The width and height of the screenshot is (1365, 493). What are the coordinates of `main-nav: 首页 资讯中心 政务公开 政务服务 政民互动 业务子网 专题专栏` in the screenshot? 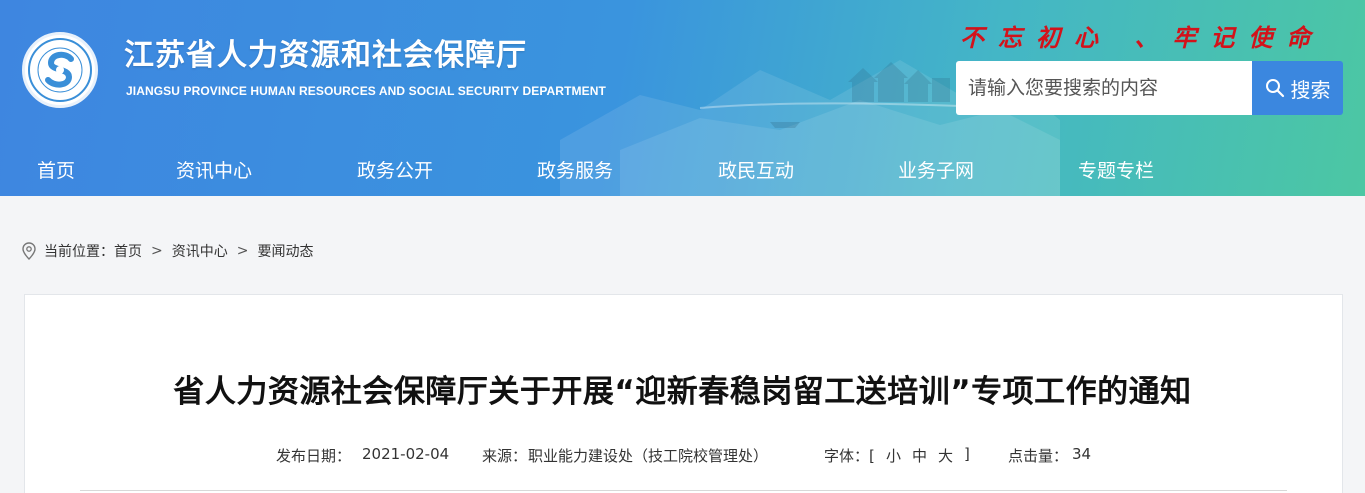 It's located at (682, 168).